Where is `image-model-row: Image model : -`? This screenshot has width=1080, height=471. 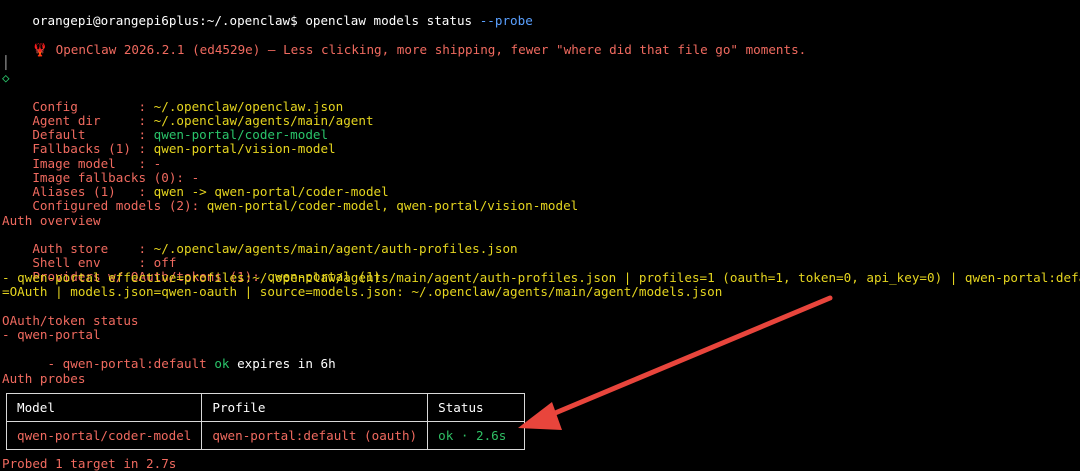 image-model-row: Image model : - is located at coordinates (81, 157).